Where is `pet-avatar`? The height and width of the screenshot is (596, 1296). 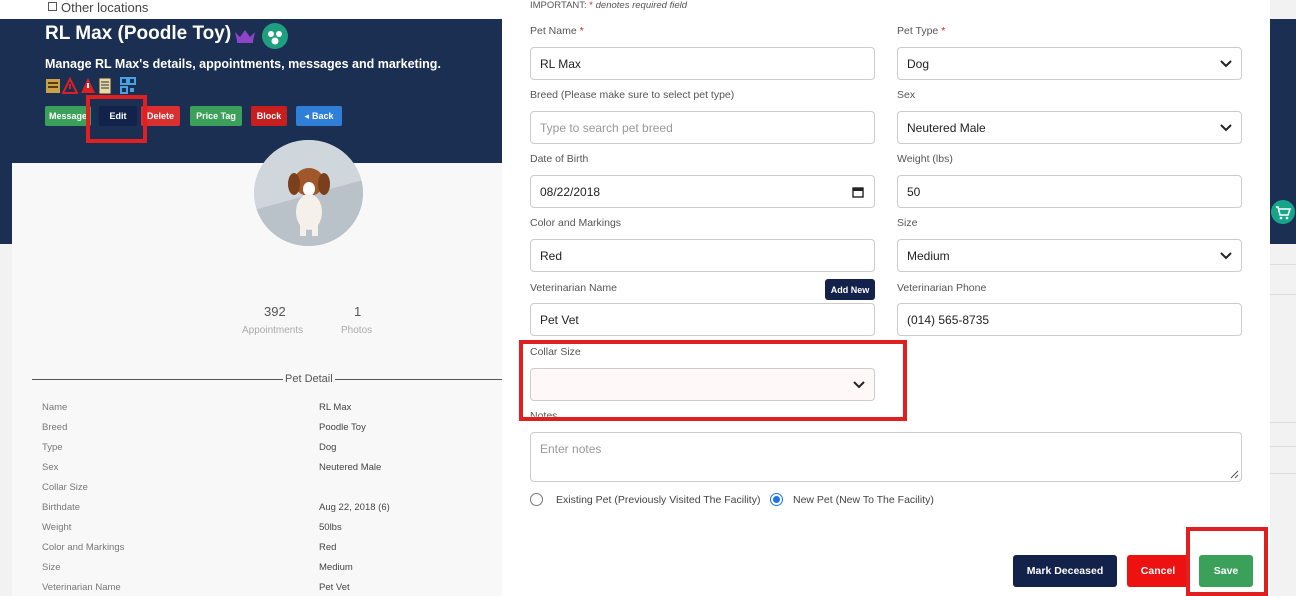 pet-avatar is located at coordinates (308, 193).